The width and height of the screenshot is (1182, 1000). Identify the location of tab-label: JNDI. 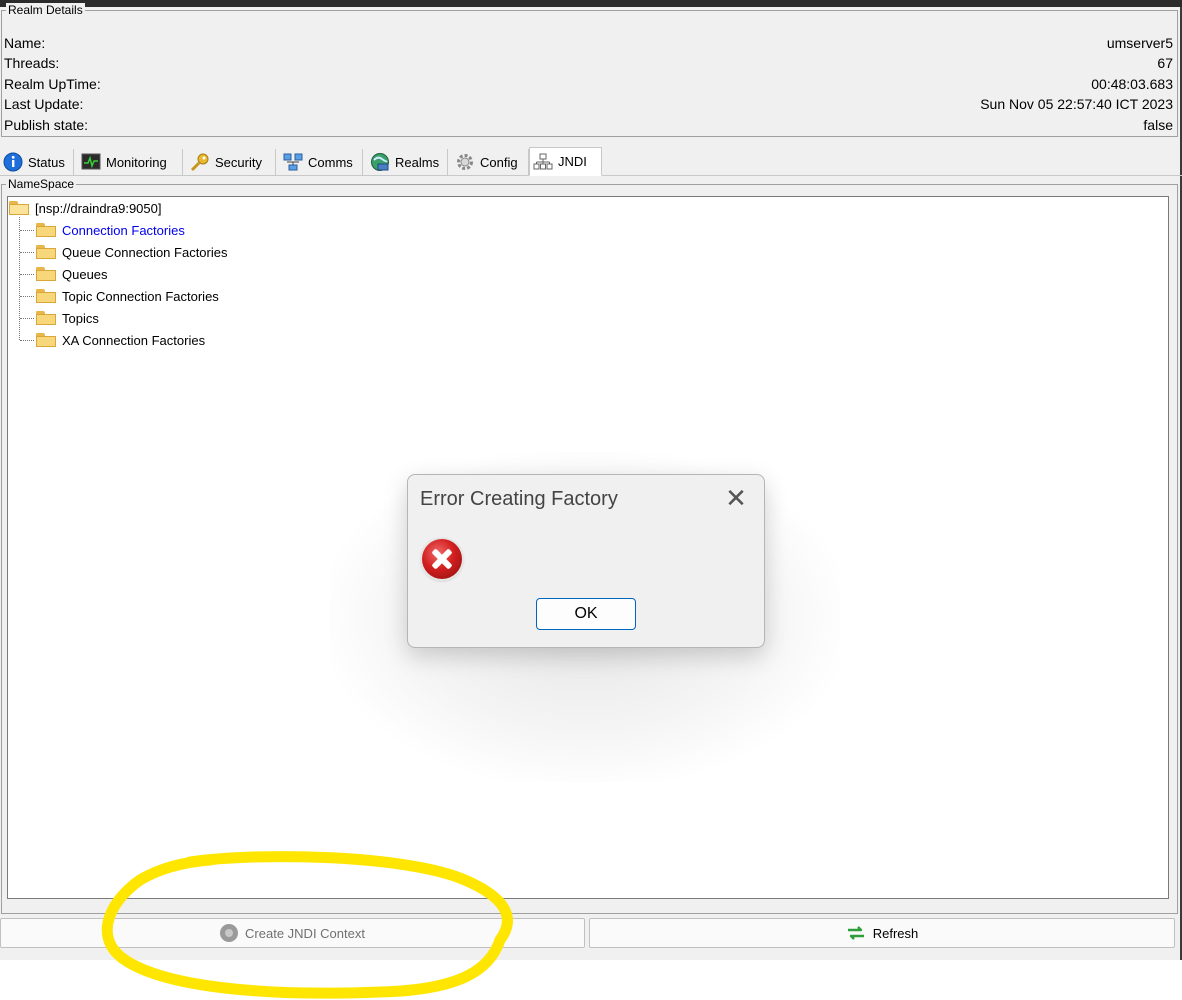
(572, 161).